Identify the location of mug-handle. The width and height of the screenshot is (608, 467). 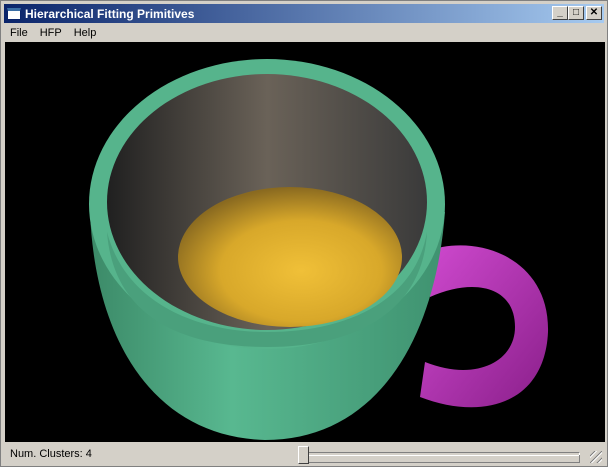
(484, 326).